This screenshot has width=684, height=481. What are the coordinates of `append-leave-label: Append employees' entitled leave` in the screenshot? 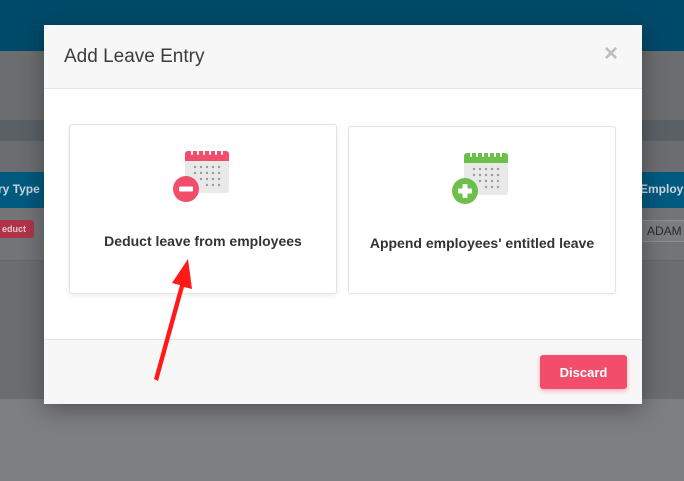 It's located at (482, 243).